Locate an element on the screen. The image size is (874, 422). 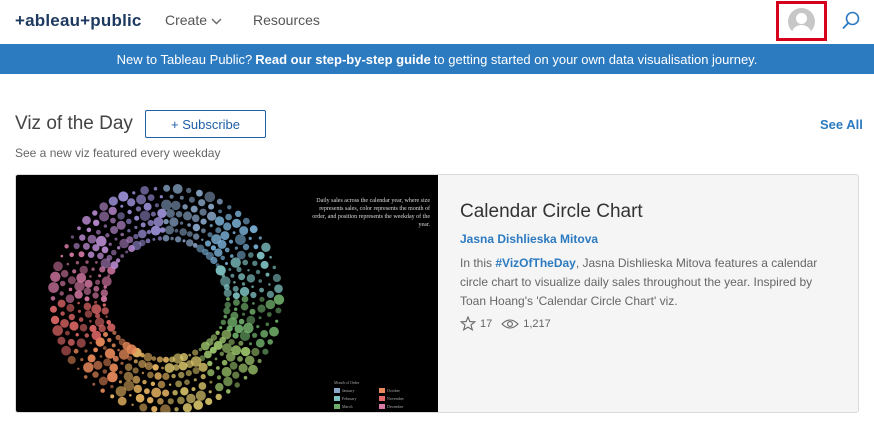
user-avatar-button is located at coordinates (801, 21).